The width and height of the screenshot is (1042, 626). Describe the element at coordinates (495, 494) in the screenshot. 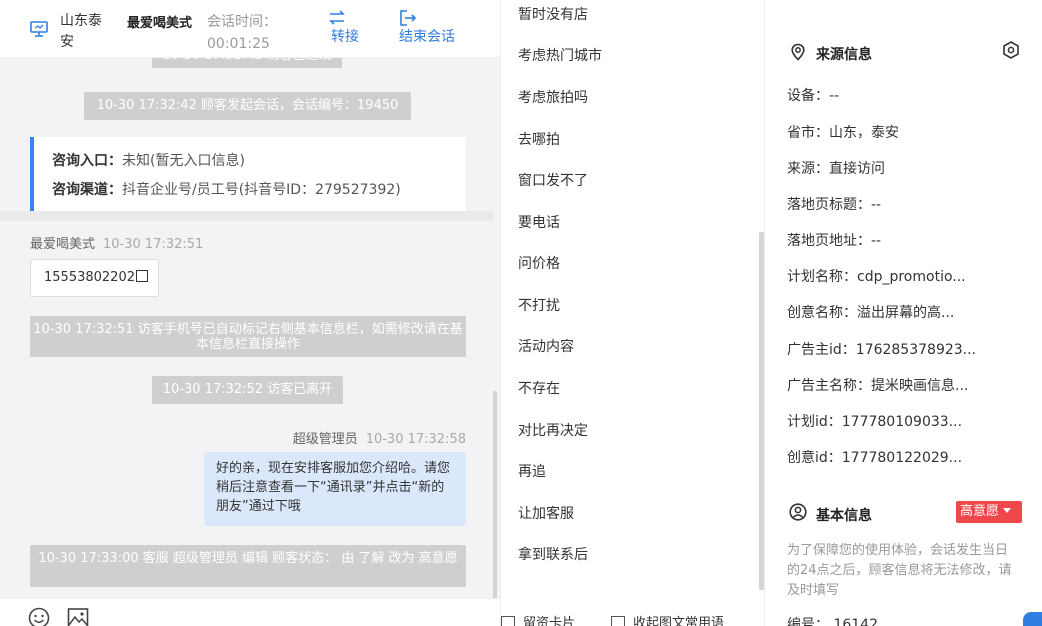

I see `chat-scrollbar` at that location.